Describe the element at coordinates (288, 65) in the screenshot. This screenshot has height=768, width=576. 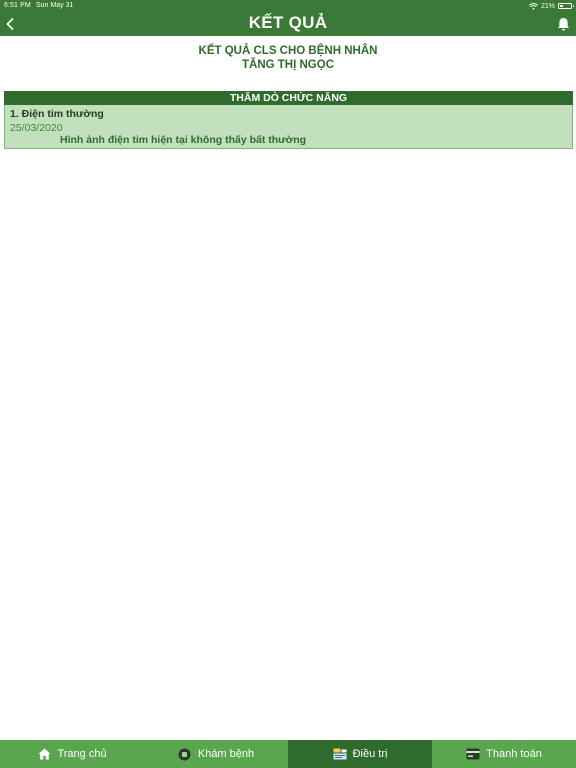
I see `patient-name: TĂNG THỊ NGỌC` at that location.